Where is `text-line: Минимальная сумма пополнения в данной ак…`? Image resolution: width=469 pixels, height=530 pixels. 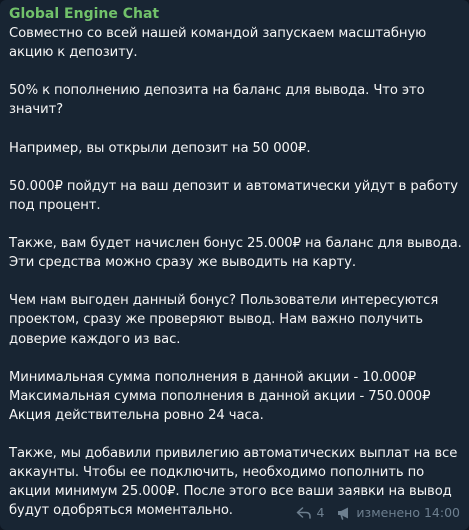
text-line: Минимальная сумма пополнения в данной ак… is located at coordinates (213, 377).